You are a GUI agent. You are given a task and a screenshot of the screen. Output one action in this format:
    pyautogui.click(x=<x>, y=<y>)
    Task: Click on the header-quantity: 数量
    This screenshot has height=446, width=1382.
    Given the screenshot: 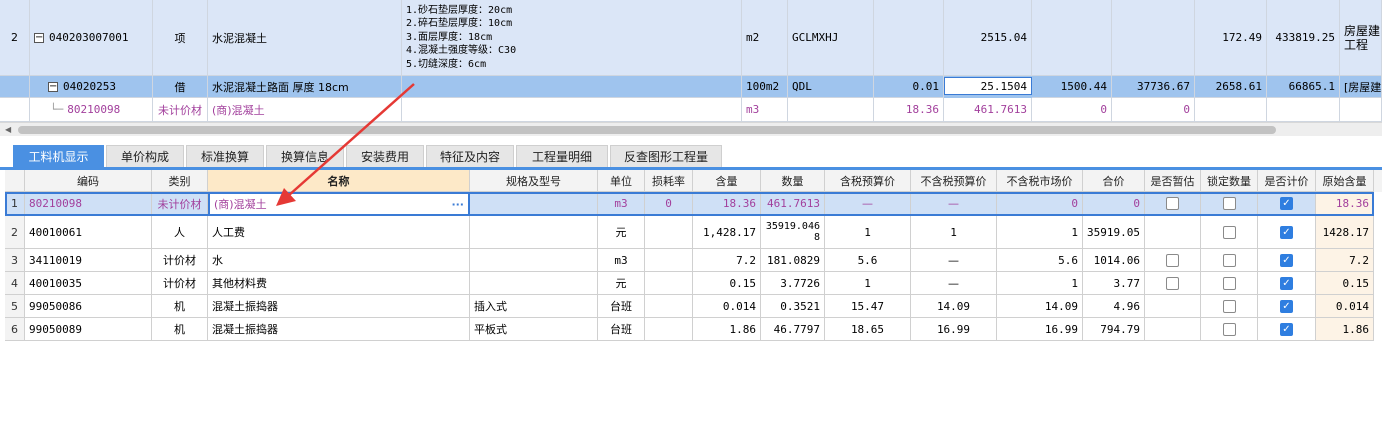 What is the action you would take?
    pyautogui.click(x=793, y=181)
    